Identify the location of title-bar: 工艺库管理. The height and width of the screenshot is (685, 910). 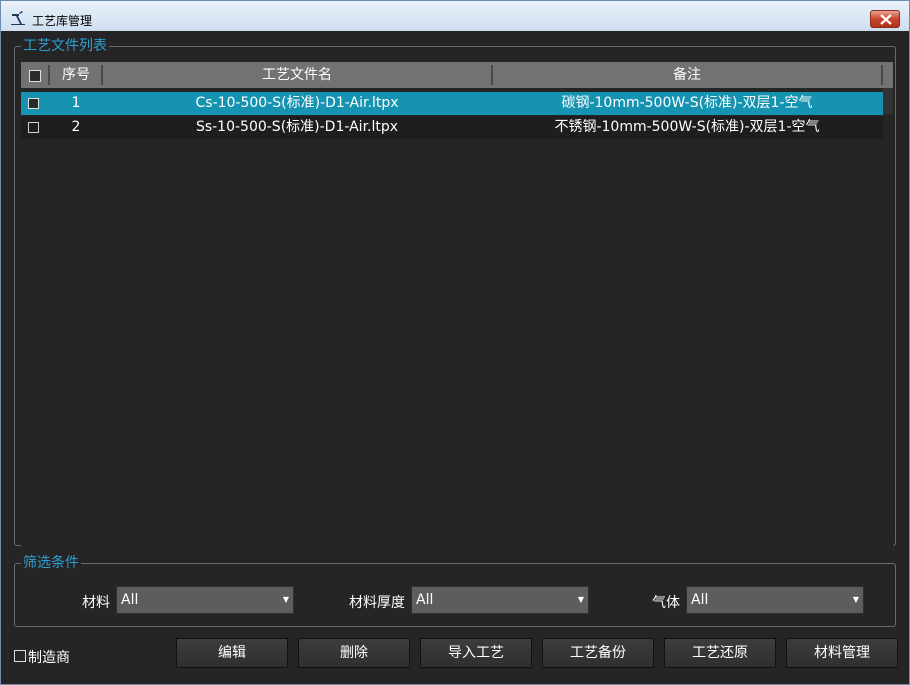
(455, 16).